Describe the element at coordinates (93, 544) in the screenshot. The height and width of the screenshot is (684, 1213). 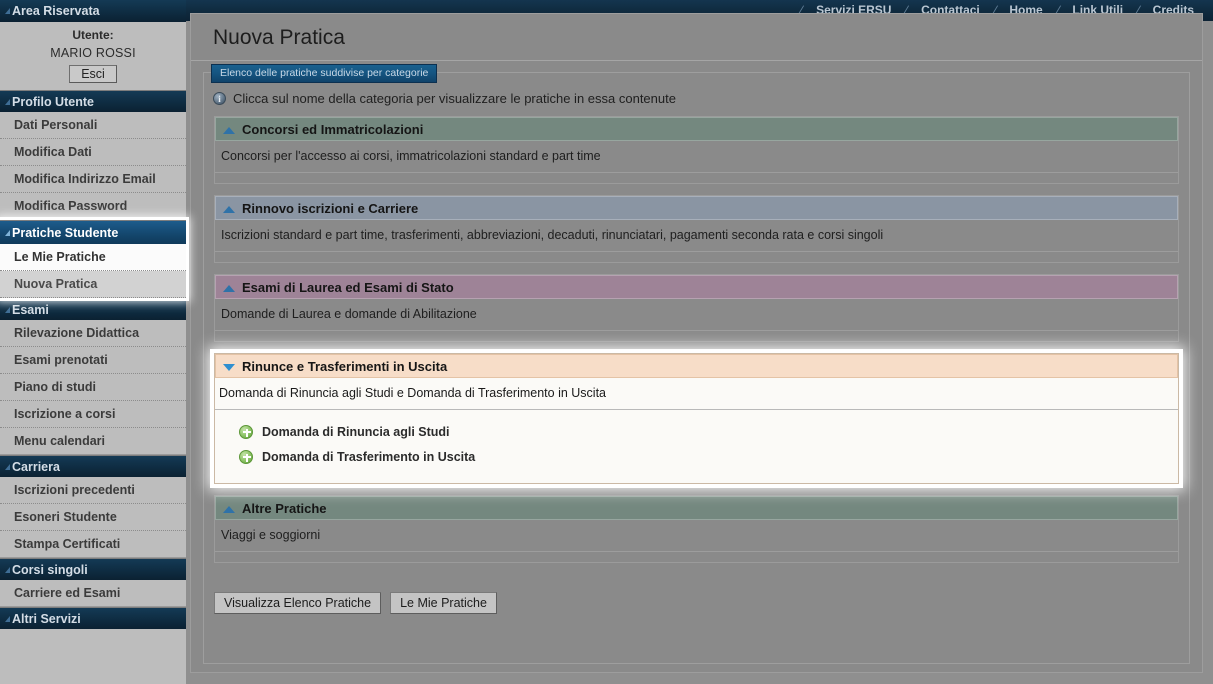
I see `sidebar-item-stampa-certificati: Stampa Certificati` at that location.